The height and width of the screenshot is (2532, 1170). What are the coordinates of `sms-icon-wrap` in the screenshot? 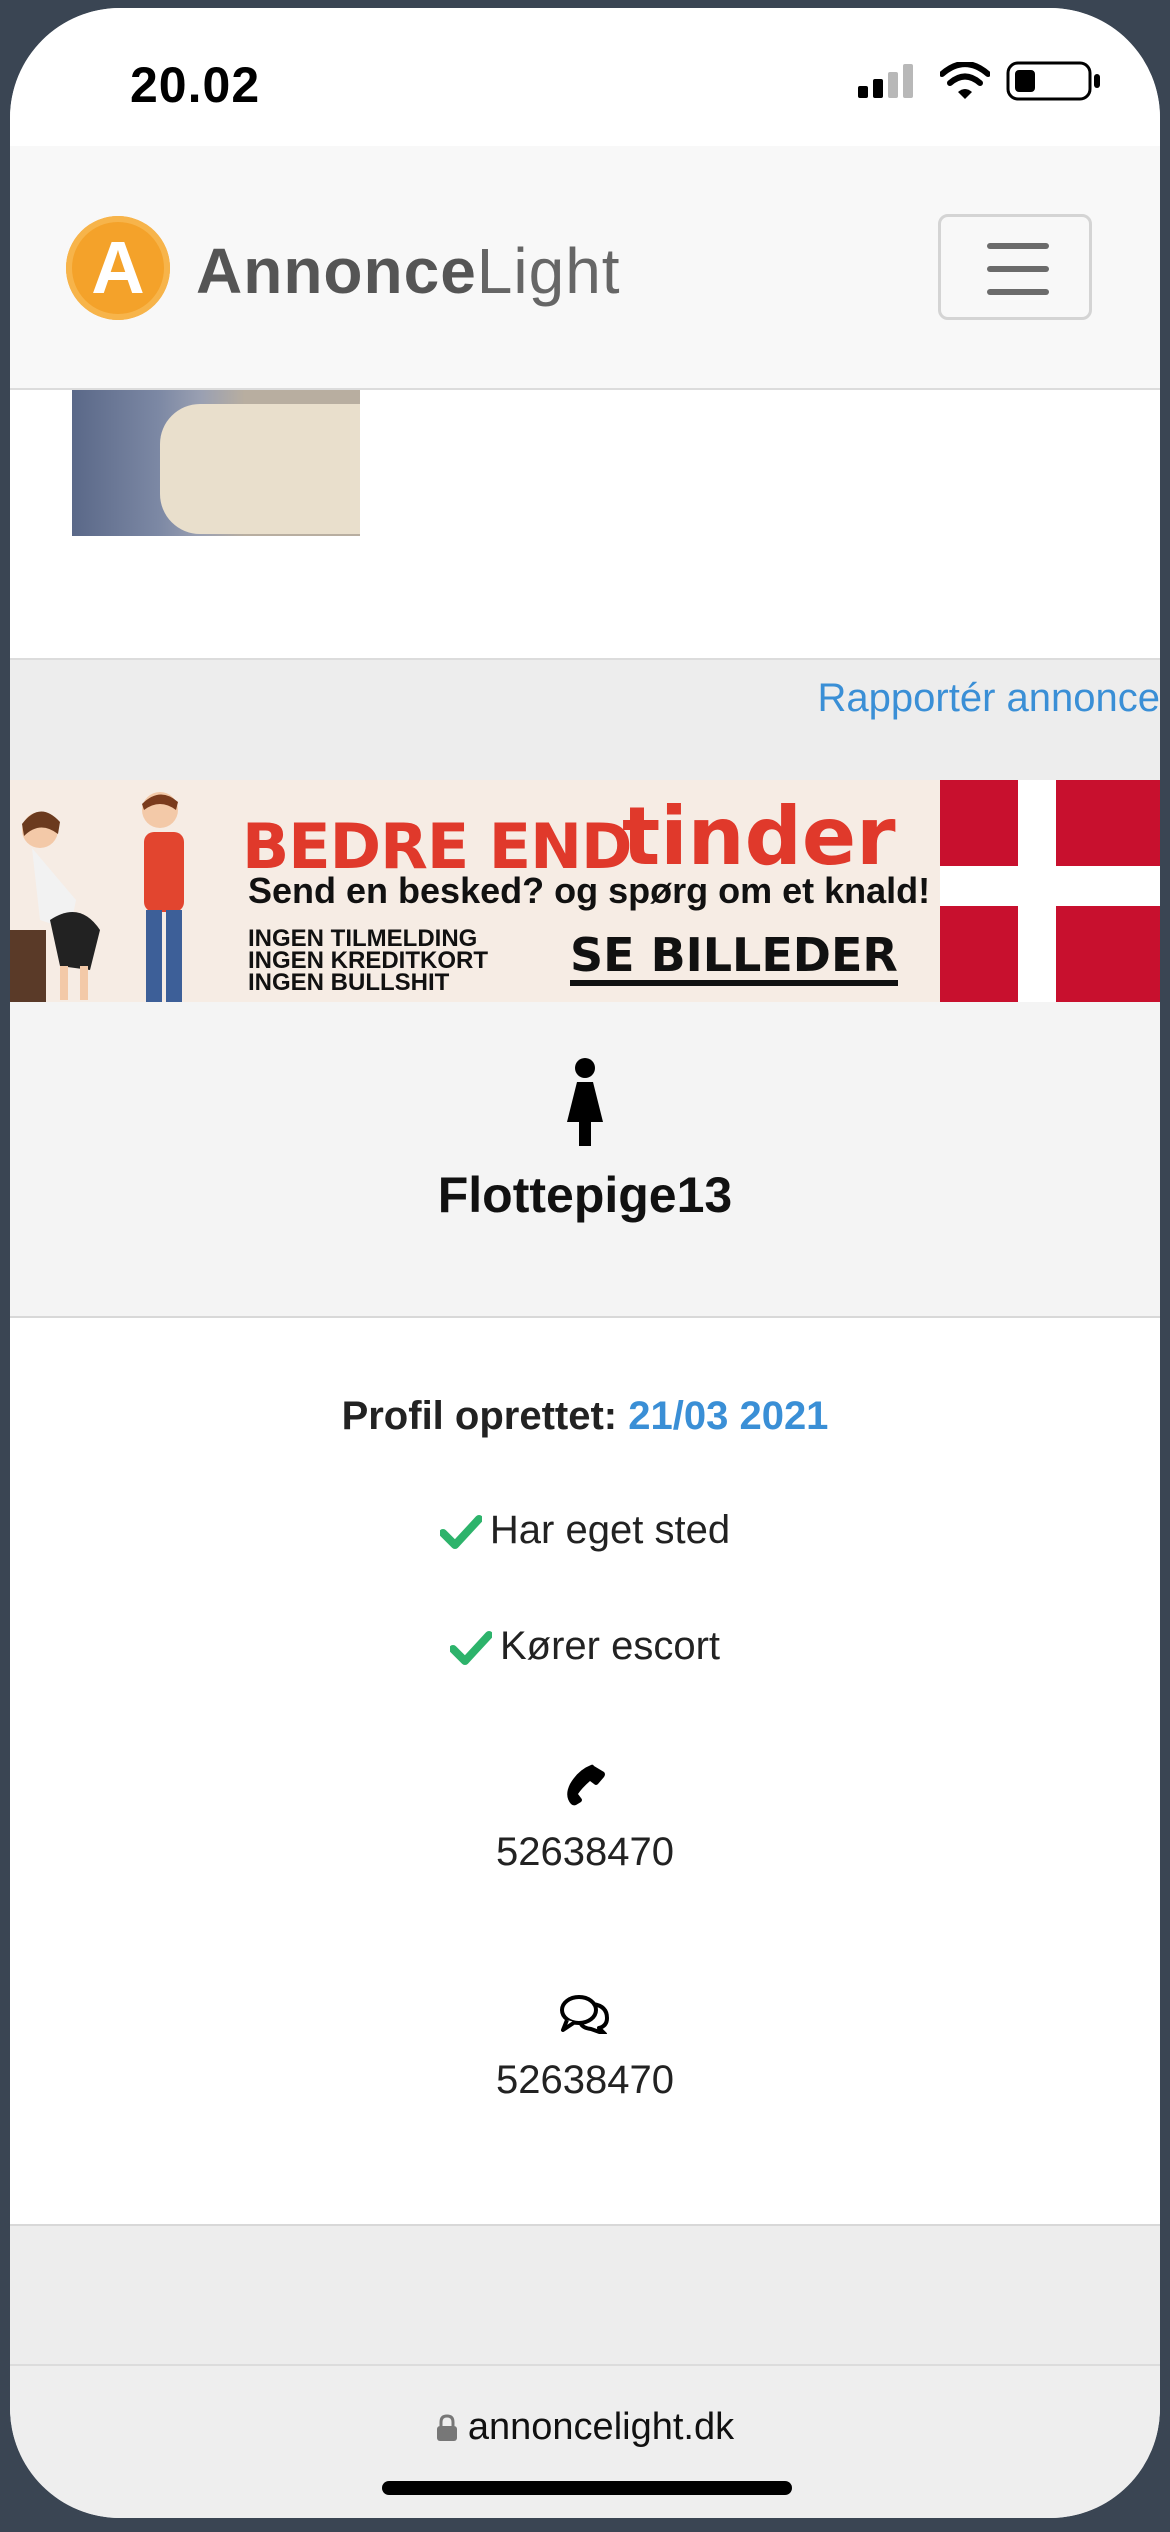 It's located at (585, 2016).